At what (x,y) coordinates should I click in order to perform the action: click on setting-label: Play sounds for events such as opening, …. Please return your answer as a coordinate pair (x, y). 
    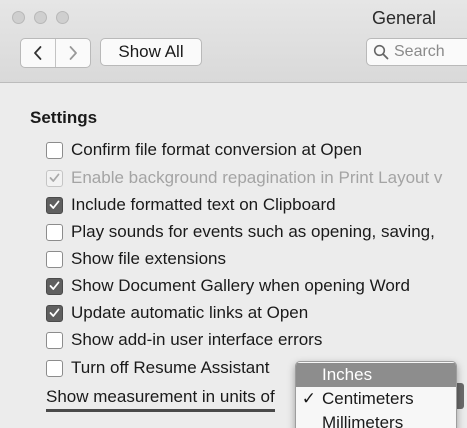
    Looking at the image, I should click on (253, 231).